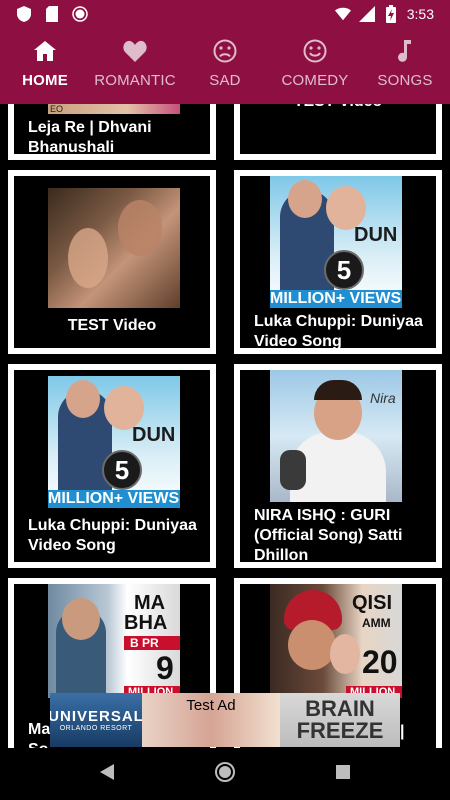 Image resolution: width=450 pixels, height=800 pixels. What do you see at coordinates (336, 641) in the screenshot?
I see `video-thumbnail: QISI AMM 20 MILLION` at bounding box center [336, 641].